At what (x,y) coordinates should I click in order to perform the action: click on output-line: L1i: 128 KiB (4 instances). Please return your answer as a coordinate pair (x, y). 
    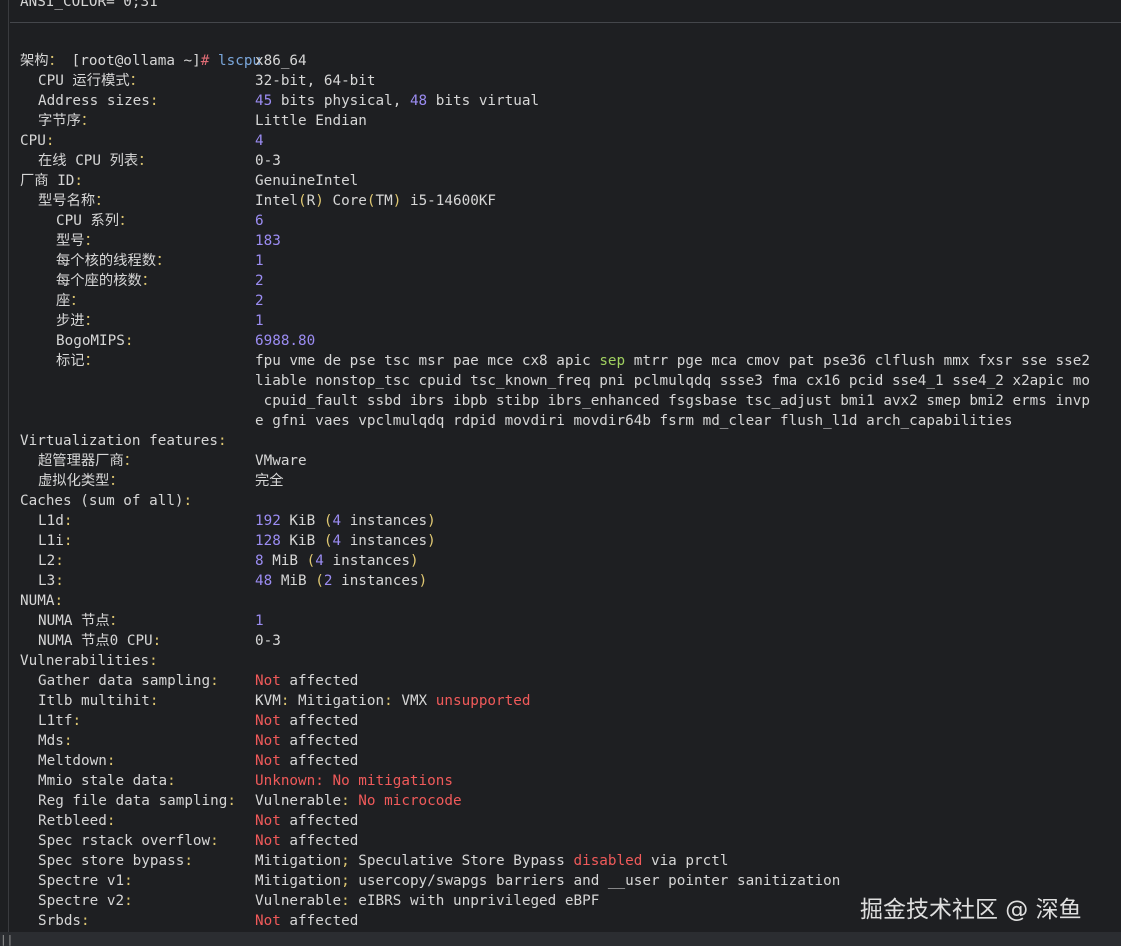
    Looking at the image, I should click on (570, 541).